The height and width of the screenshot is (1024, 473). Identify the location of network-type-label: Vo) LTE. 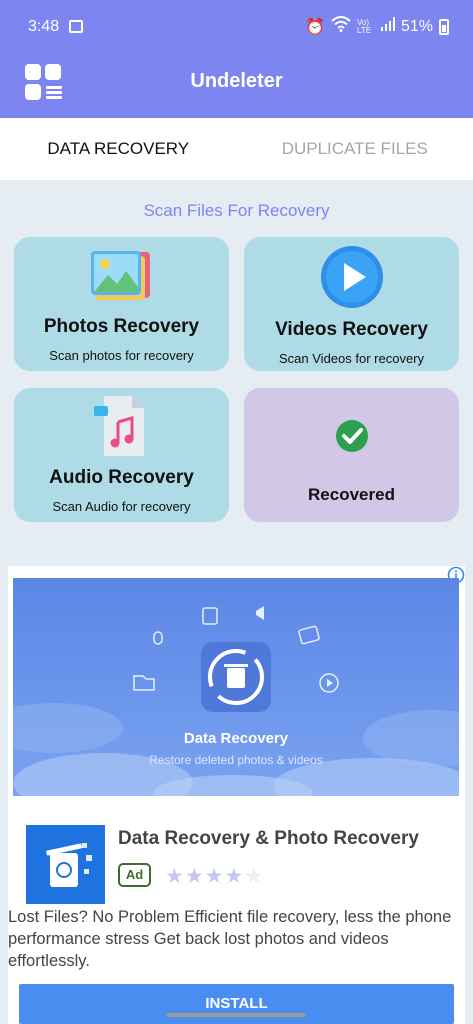
(364, 26).